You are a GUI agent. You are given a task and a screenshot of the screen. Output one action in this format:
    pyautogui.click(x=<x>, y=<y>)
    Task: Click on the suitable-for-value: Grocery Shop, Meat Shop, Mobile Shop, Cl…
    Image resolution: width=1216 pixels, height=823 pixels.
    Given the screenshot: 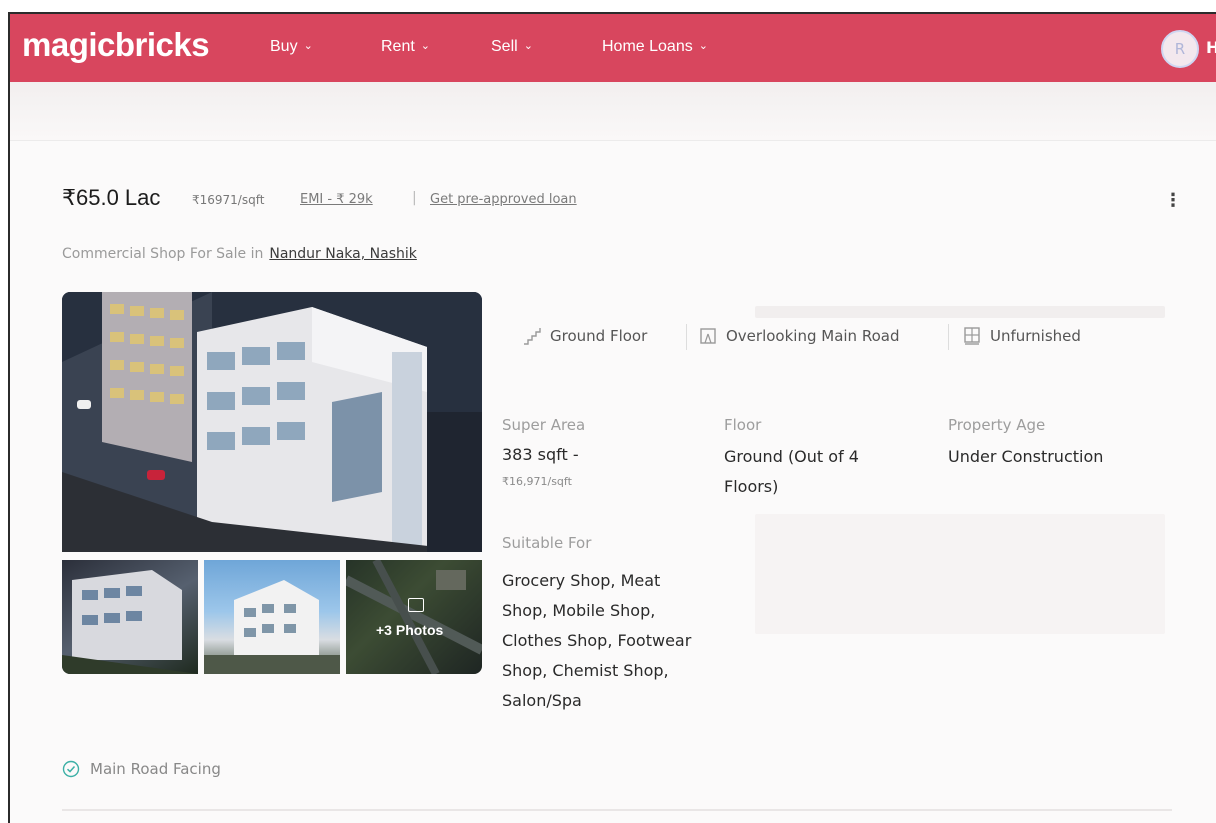 What is the action you would take?
    pyautogui.click(x=597, y=640)
    